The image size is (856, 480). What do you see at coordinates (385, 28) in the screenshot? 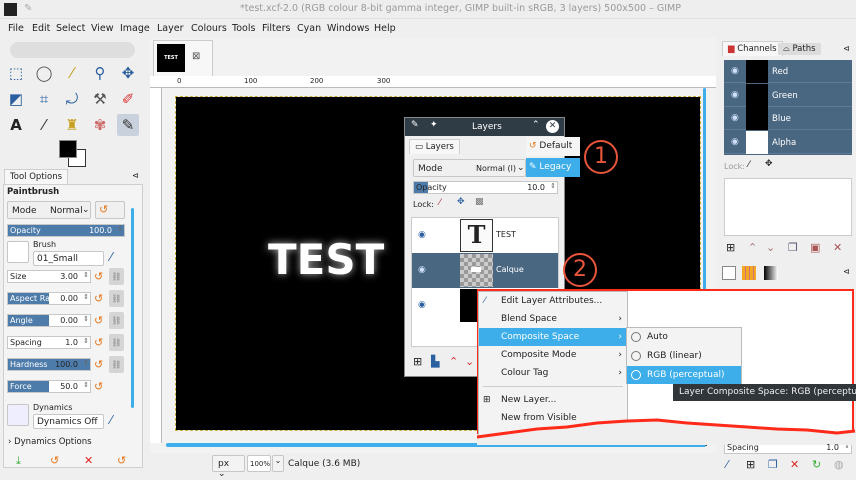
I see `menu-help: Help` at bounding box center [385, 28].